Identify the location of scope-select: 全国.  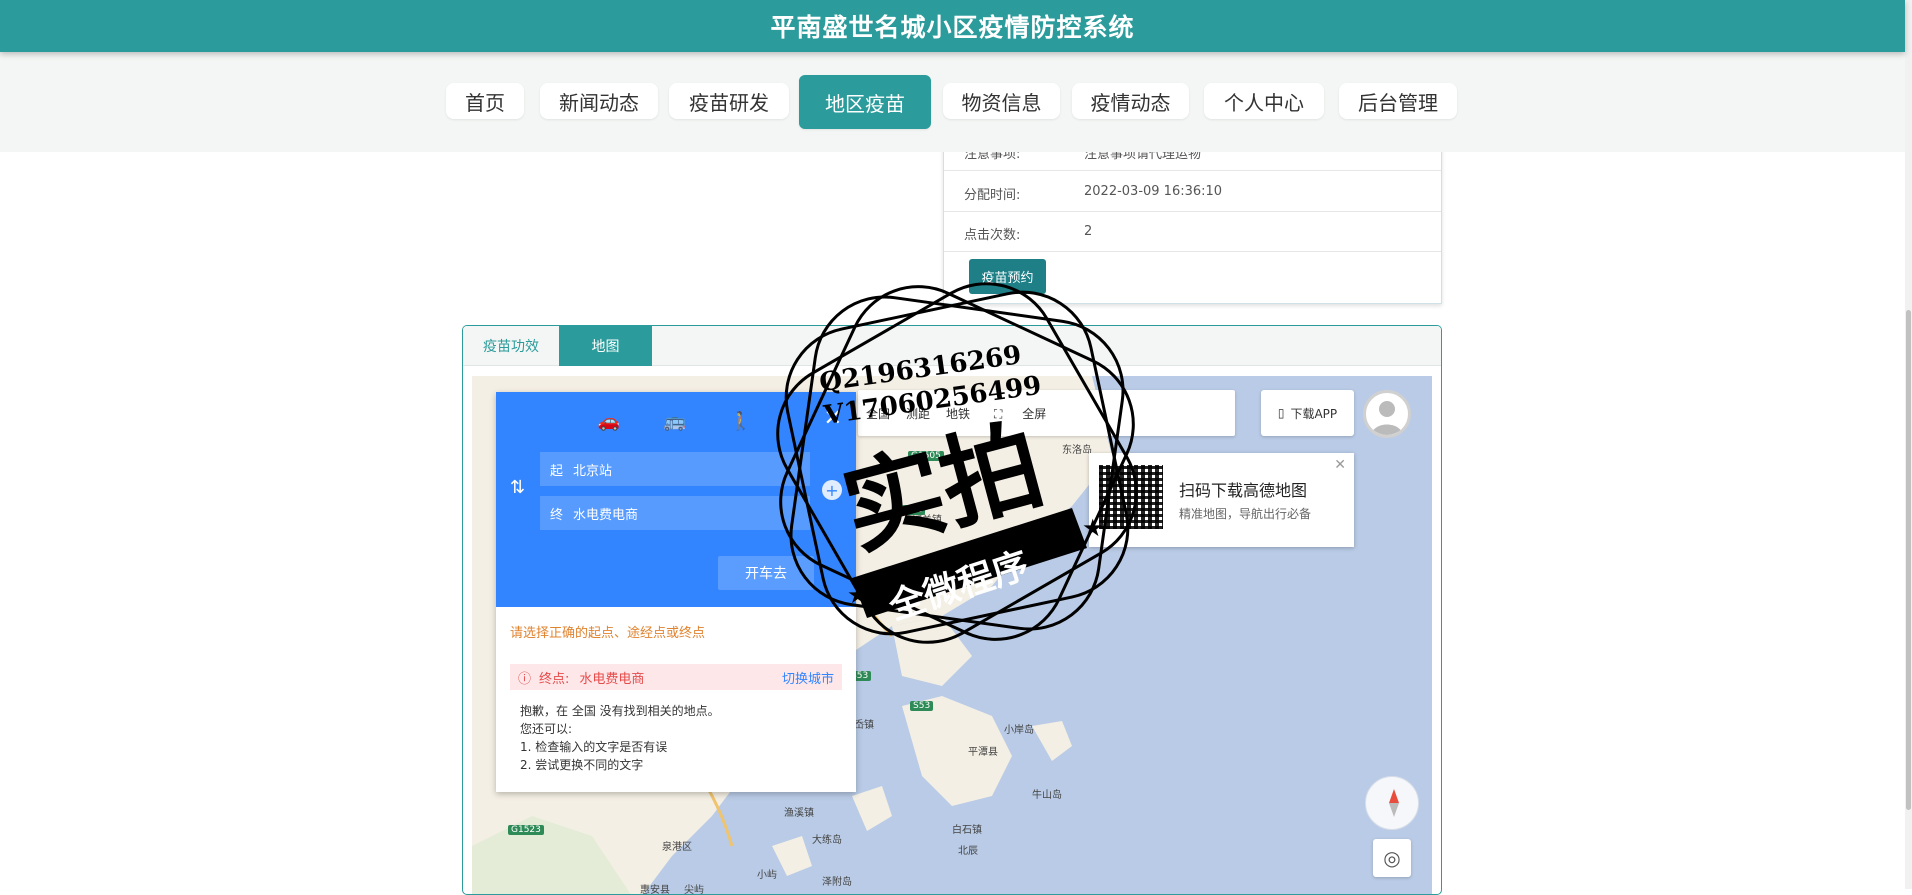
(878, 413).